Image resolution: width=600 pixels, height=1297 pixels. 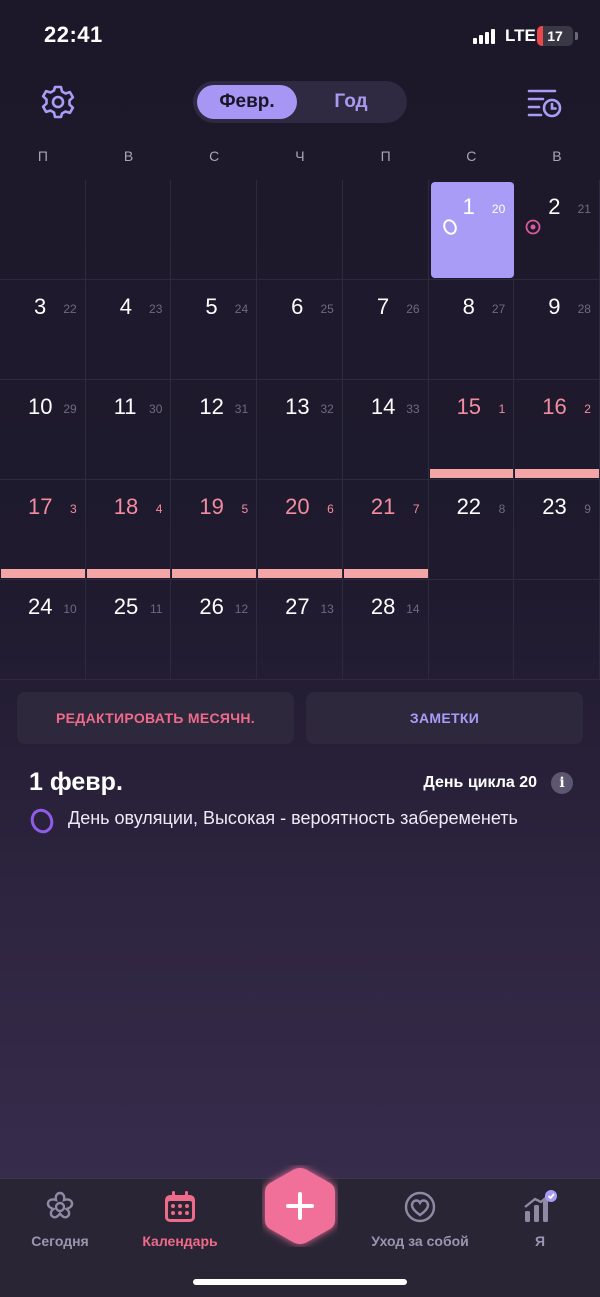 What do you see at coordinates (444, 718) in the screenshot?
I see `notes-button: ЗАМЕТКИ` at bounding box center [444, 718].